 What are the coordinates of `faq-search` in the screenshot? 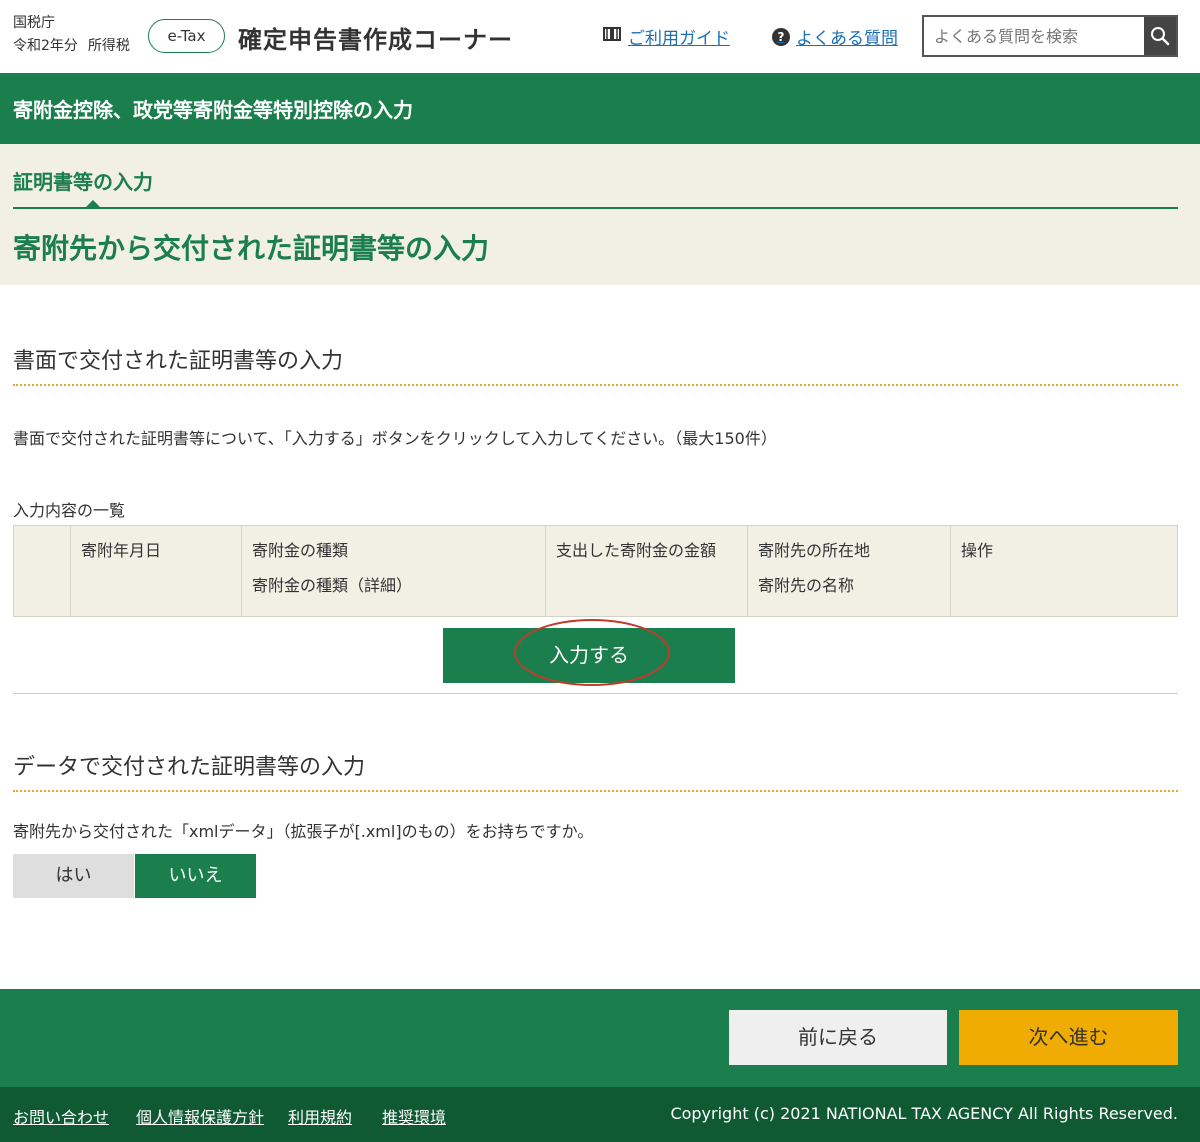 It's located at (1050, 36).